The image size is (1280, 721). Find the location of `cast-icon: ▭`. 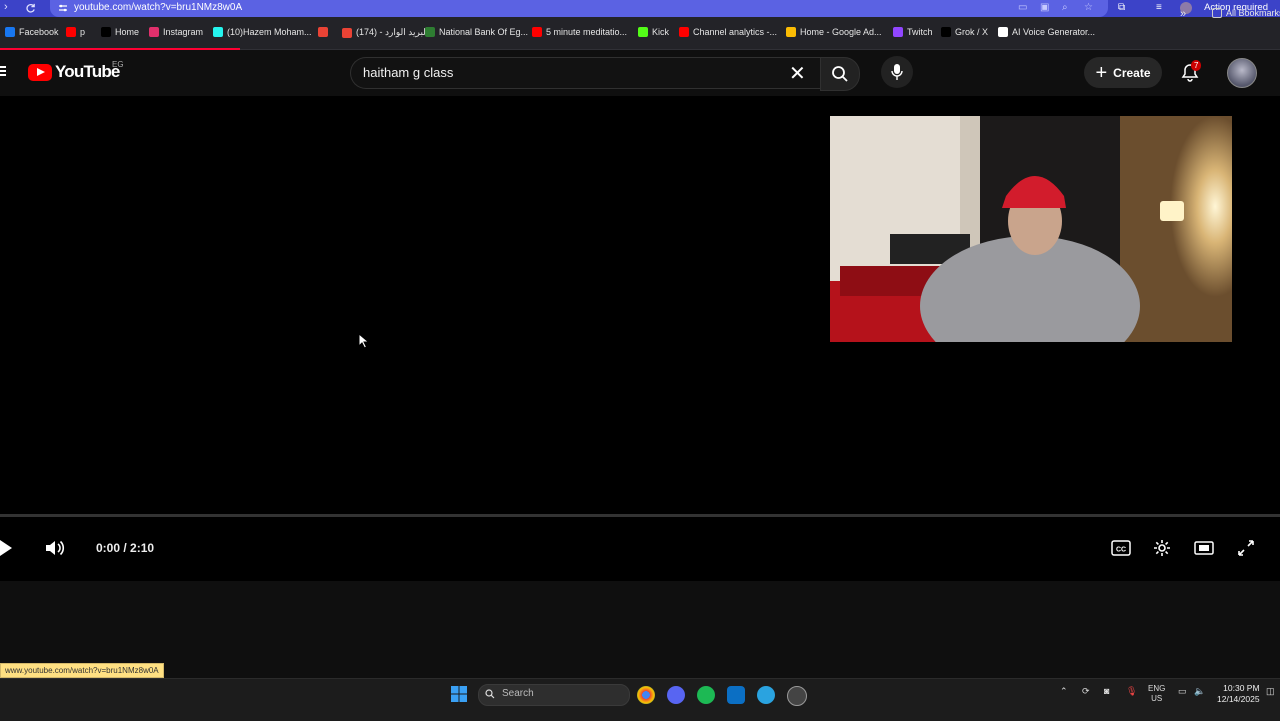

cast-icon: ▭ is located at coordinates (1022, 7).